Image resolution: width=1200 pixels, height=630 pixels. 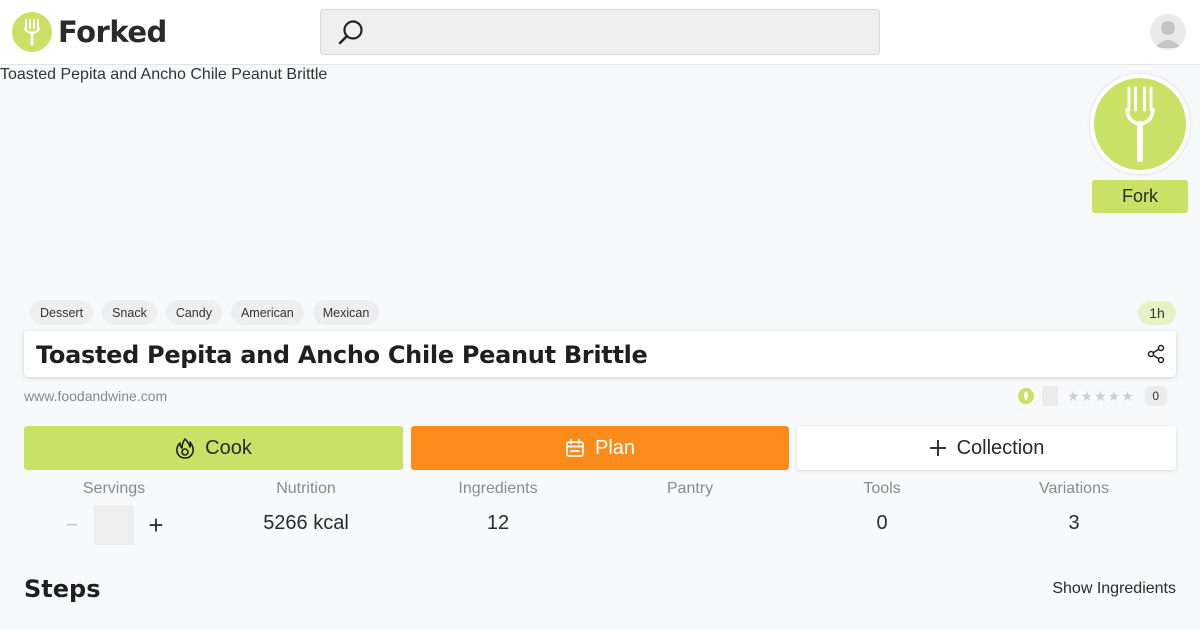 I want to click on logo: Forked, so click(x=89, y=32).